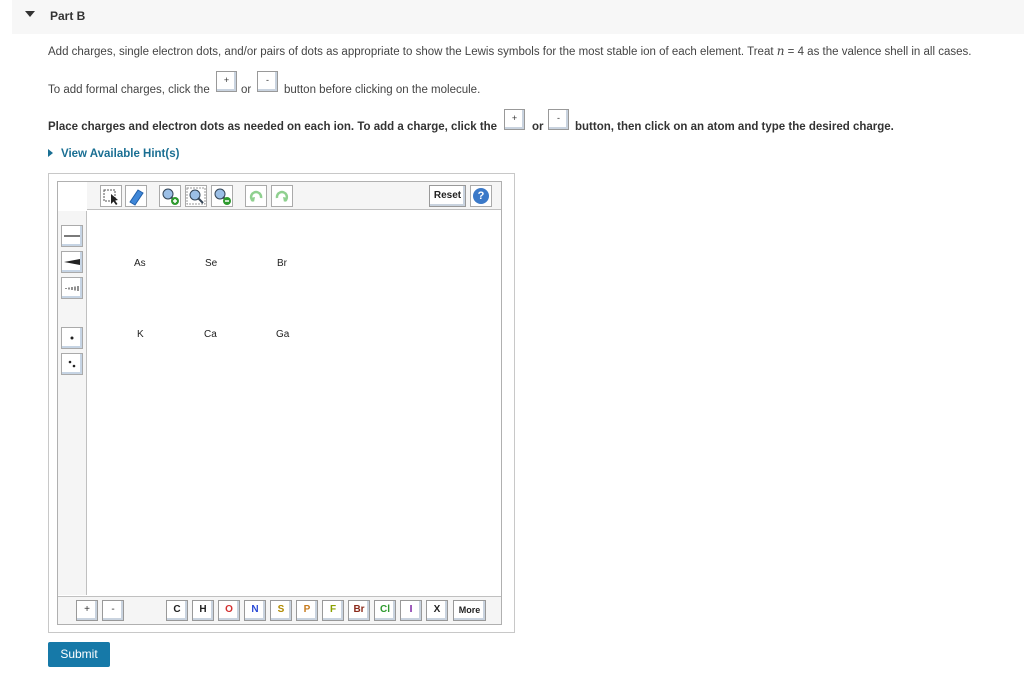  I want to click on element-button-n: N, so click(255, 610).